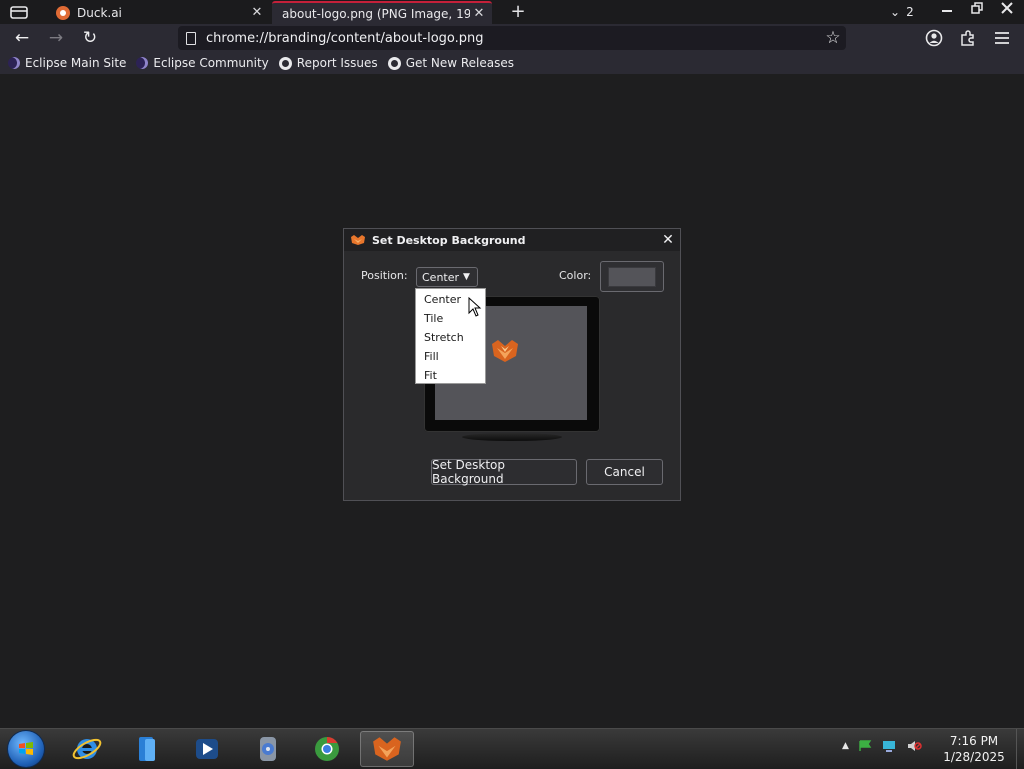  Describe the element at coordinates (914, 746) in the screenshot. I see `volume-muted-icon` at that location.